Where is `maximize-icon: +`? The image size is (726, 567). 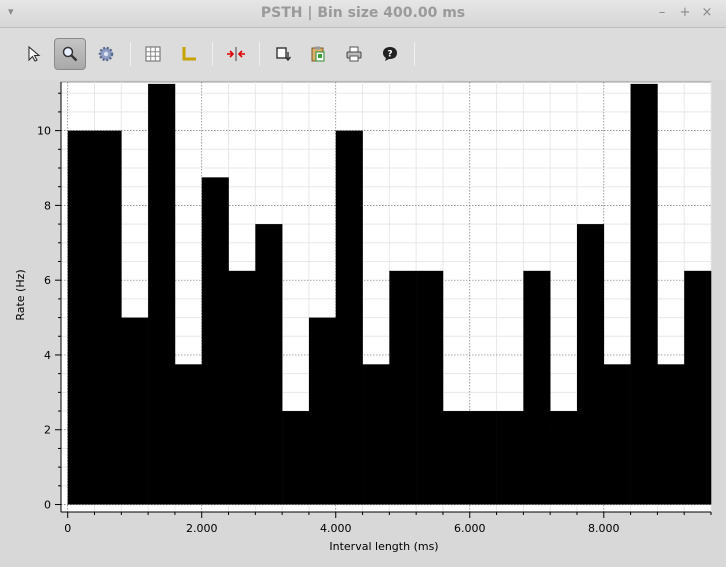 maximize-icon: + is located at coordinates (685, 12).